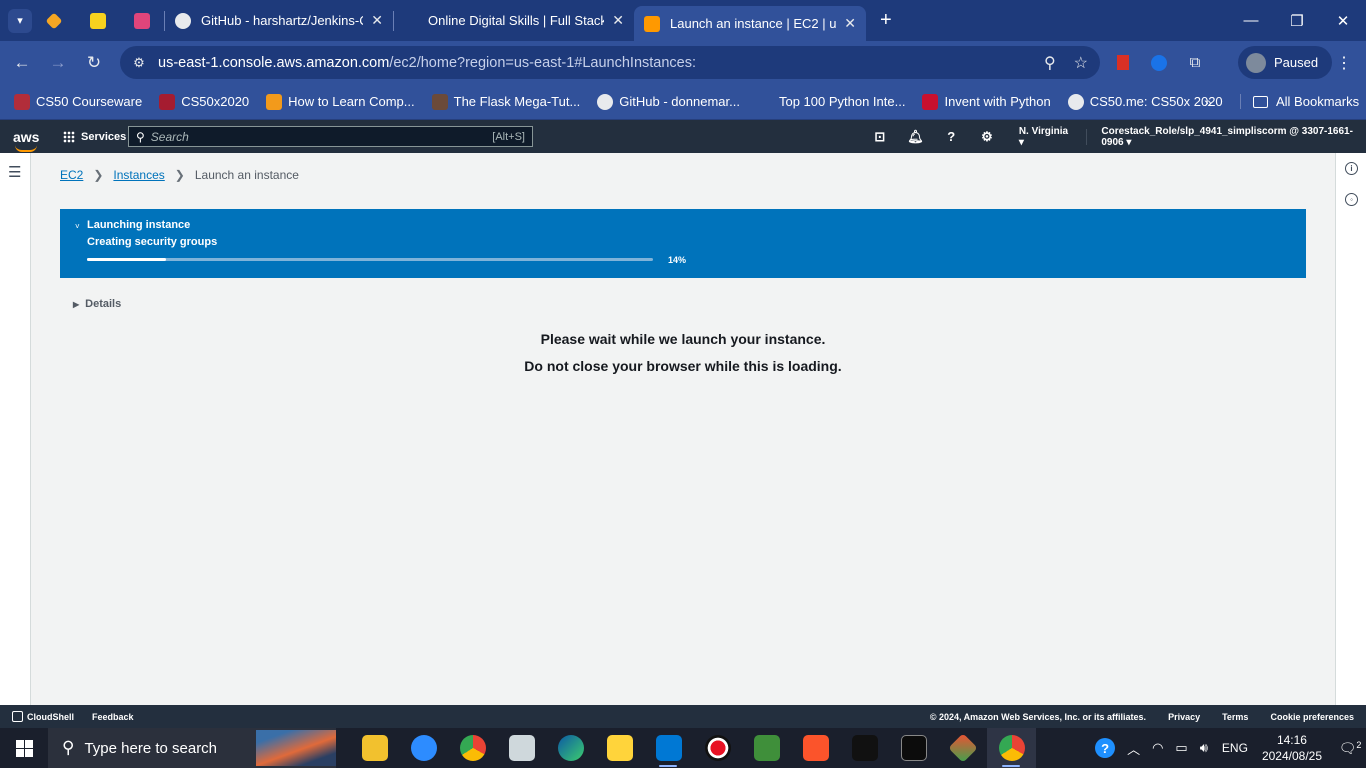 This screenshot has width=1366, height=768. What do you see at coordinates (1260, 101) in the screenshot?
I see `folder-icon` at bounding box center [1260, 101].